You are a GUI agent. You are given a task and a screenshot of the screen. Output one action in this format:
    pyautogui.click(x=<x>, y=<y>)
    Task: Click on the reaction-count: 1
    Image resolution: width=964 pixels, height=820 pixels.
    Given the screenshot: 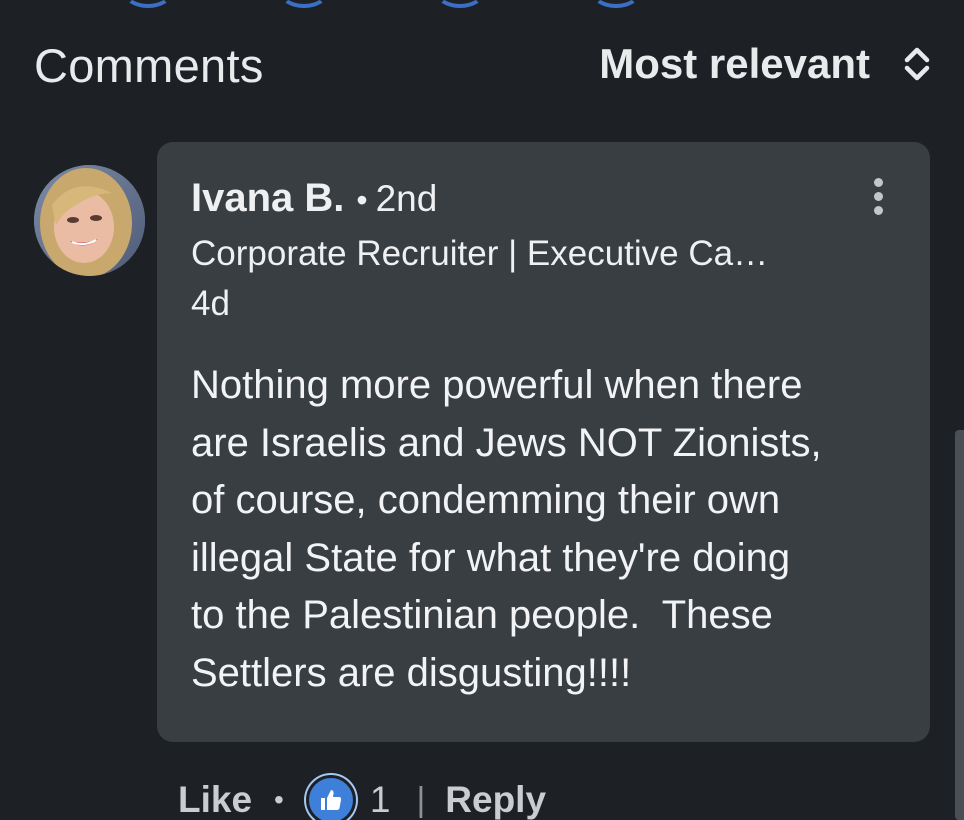 What is the action you would take?
    pyautogui.click(x=380, y=799)
    